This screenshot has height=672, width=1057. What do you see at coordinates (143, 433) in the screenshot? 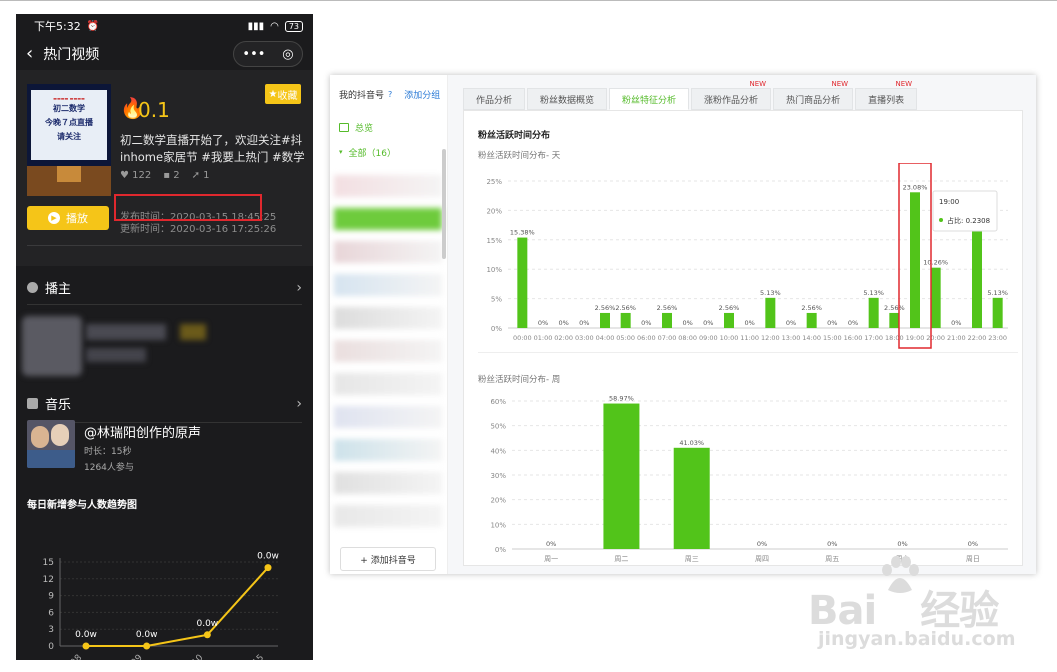
I see `music-title: @林瑞阳创作的原声` at bounding box center [143, 433].